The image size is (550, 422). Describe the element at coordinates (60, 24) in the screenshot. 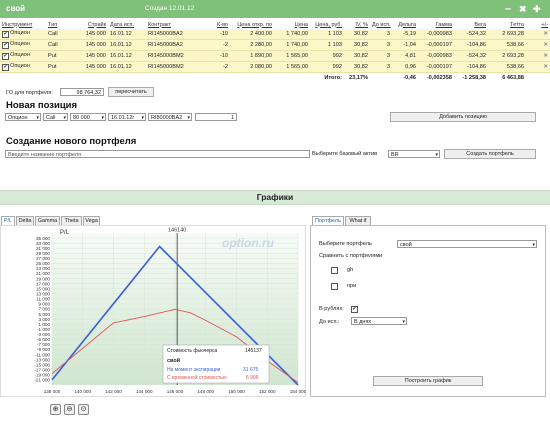

I see `column-header: Тип` at that location.